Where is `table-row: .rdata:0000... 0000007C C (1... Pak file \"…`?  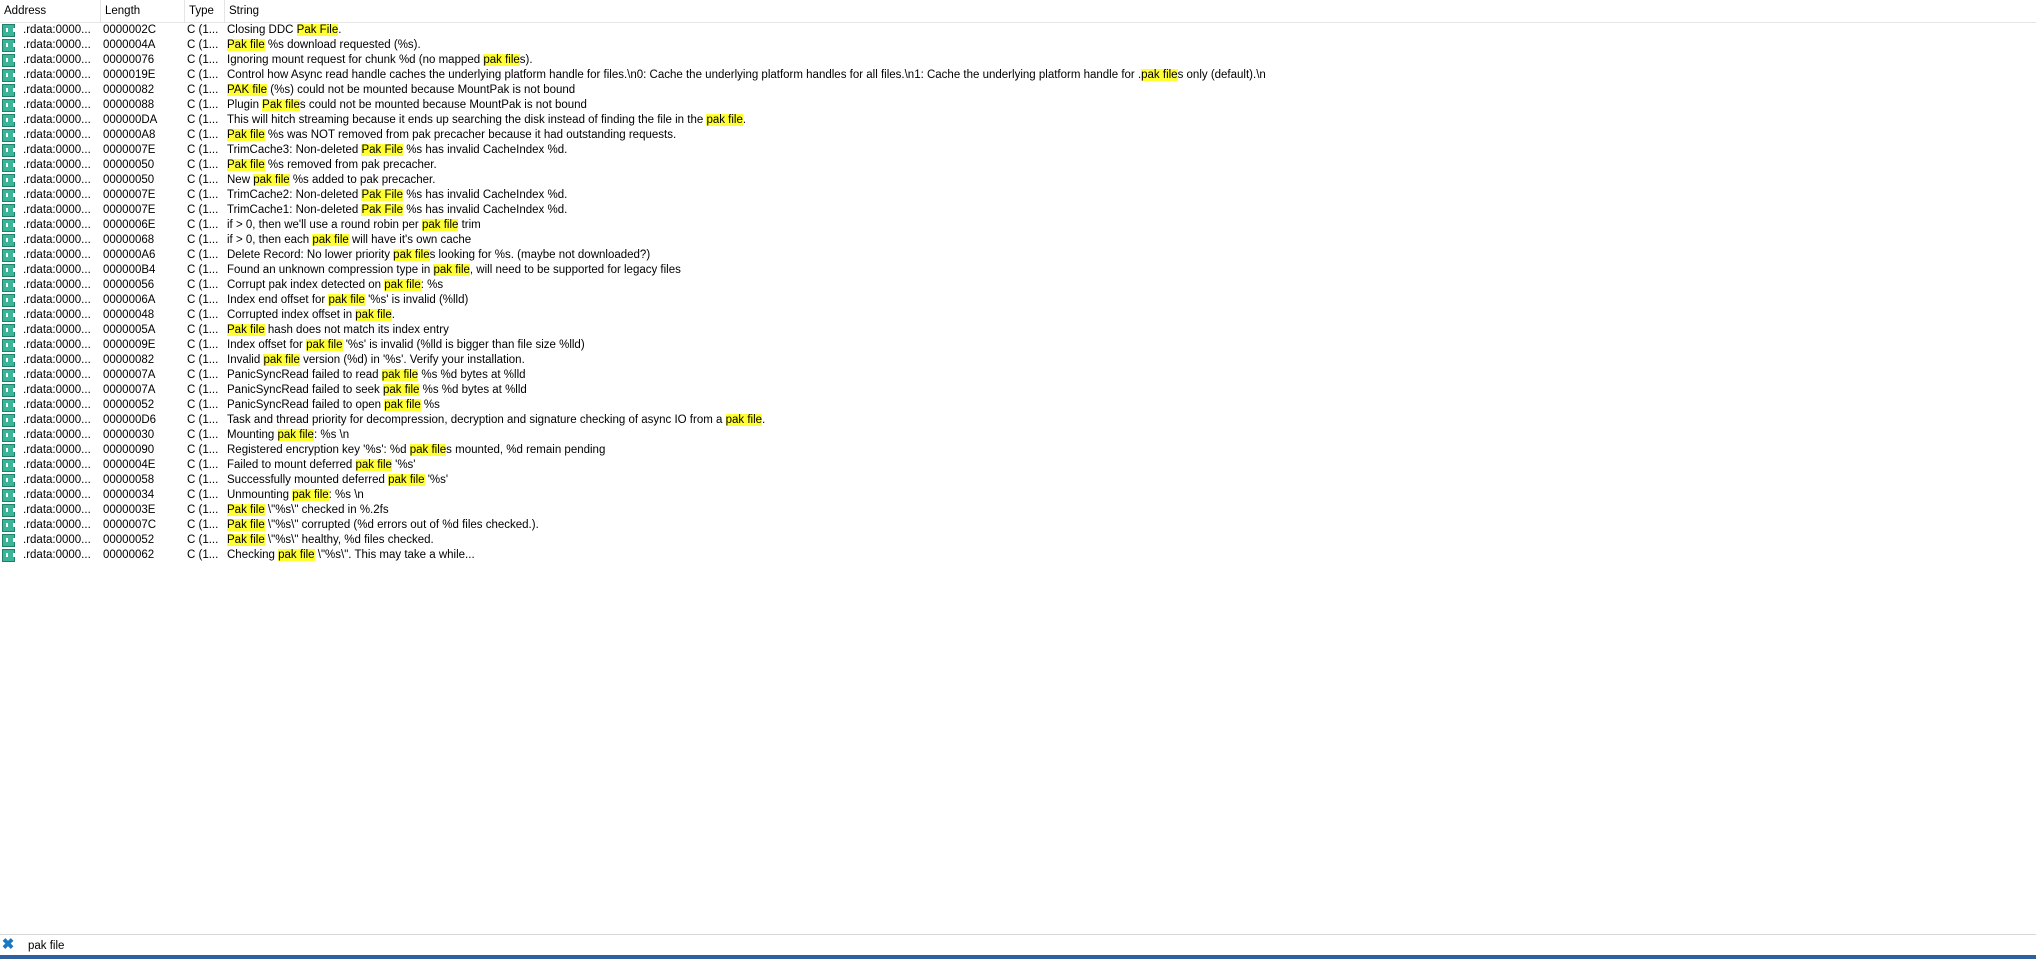 table-row: .rdata:0000... 0000007C C (1... Pak file \"… is located at coordinates (1018, 525).